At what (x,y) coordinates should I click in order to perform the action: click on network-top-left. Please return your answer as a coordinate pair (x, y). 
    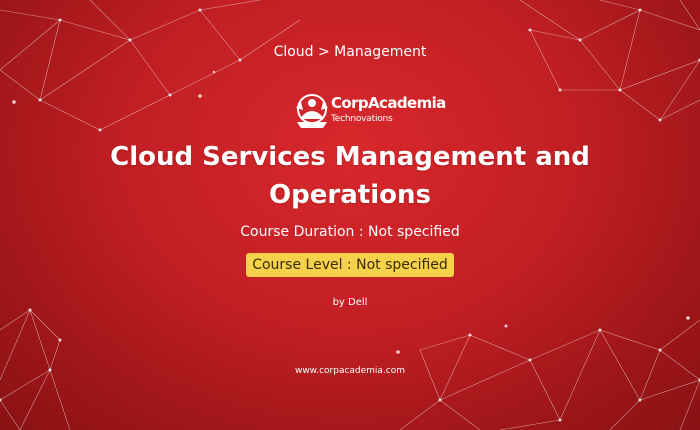
    Looking at the image, I should click on (150, 66).